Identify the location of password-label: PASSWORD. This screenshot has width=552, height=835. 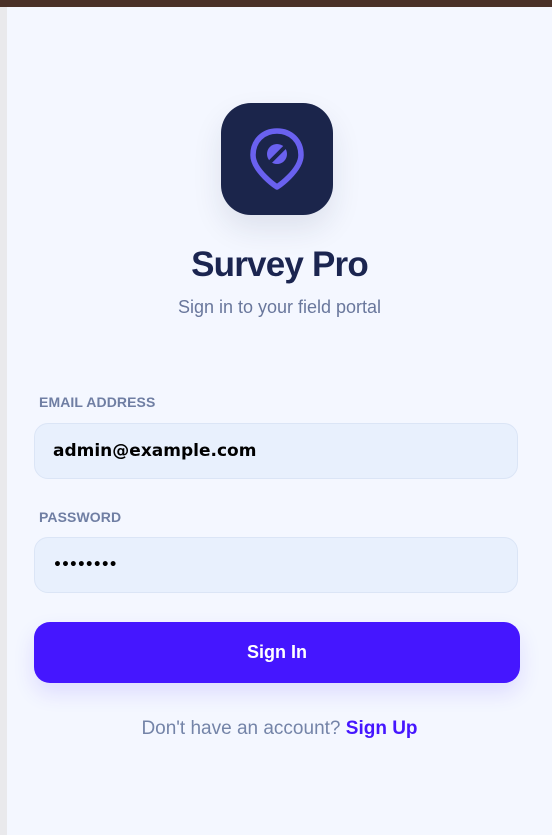
(80, 517).